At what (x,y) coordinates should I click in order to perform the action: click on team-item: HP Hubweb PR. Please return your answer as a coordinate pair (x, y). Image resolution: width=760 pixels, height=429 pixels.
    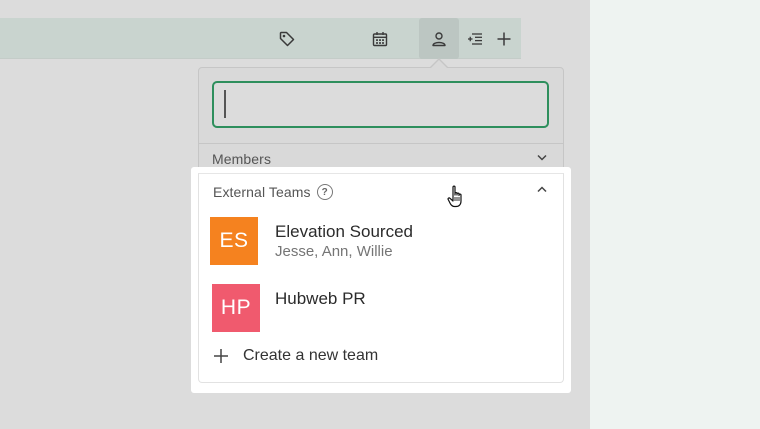
    Looking at the image, I should click on (380, 309).